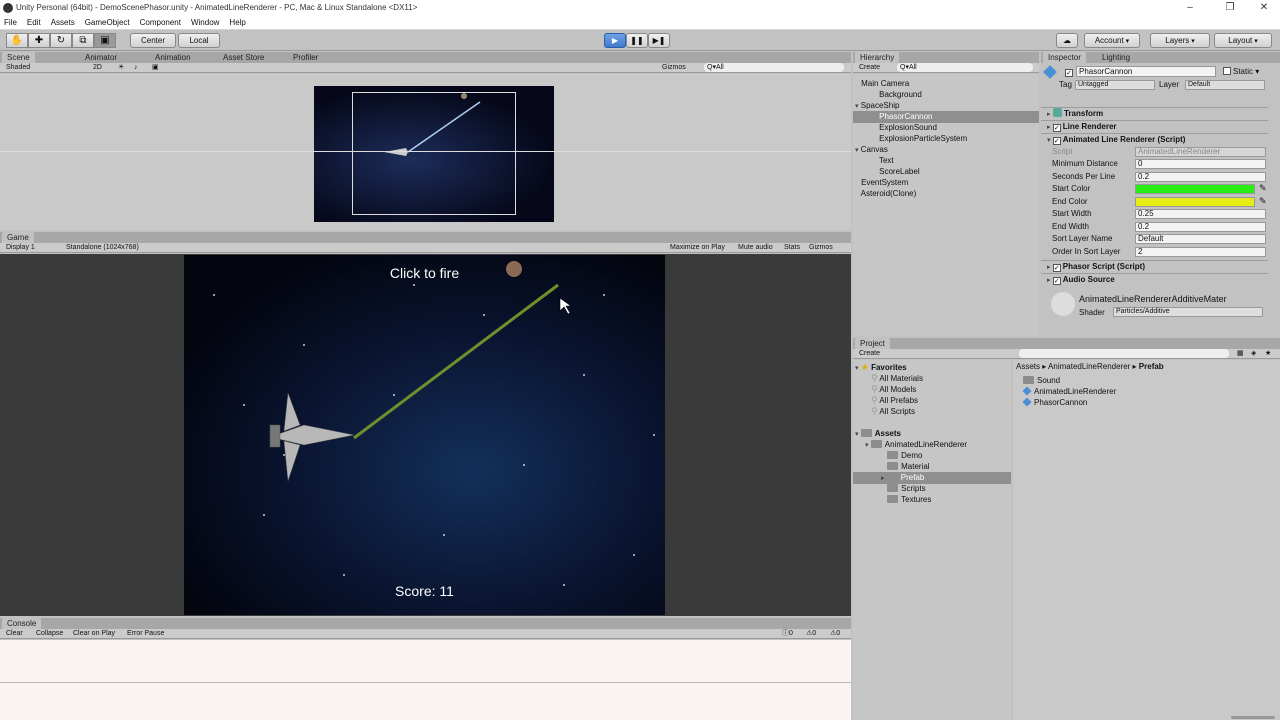  What do you see at coordinates (1200, 251) in the screenshot?
I see `property-field: 2` at bounding box center [1200, 251].